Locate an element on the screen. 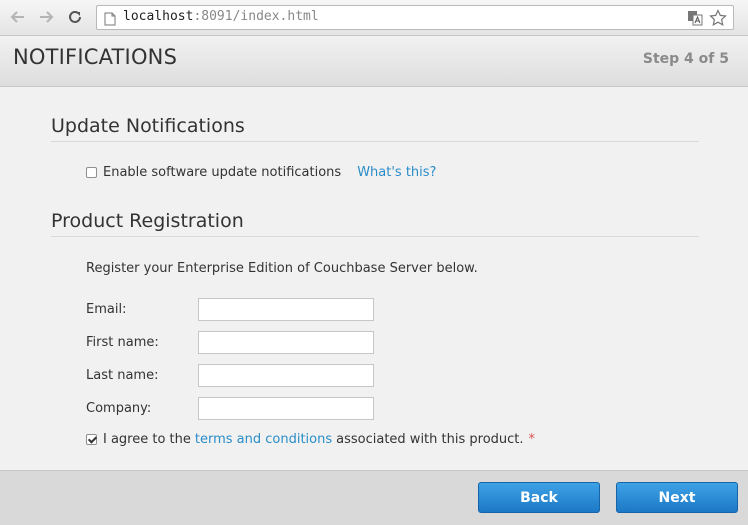  url-text: localhost:8091/index.html is located at coordinates (221, 16).